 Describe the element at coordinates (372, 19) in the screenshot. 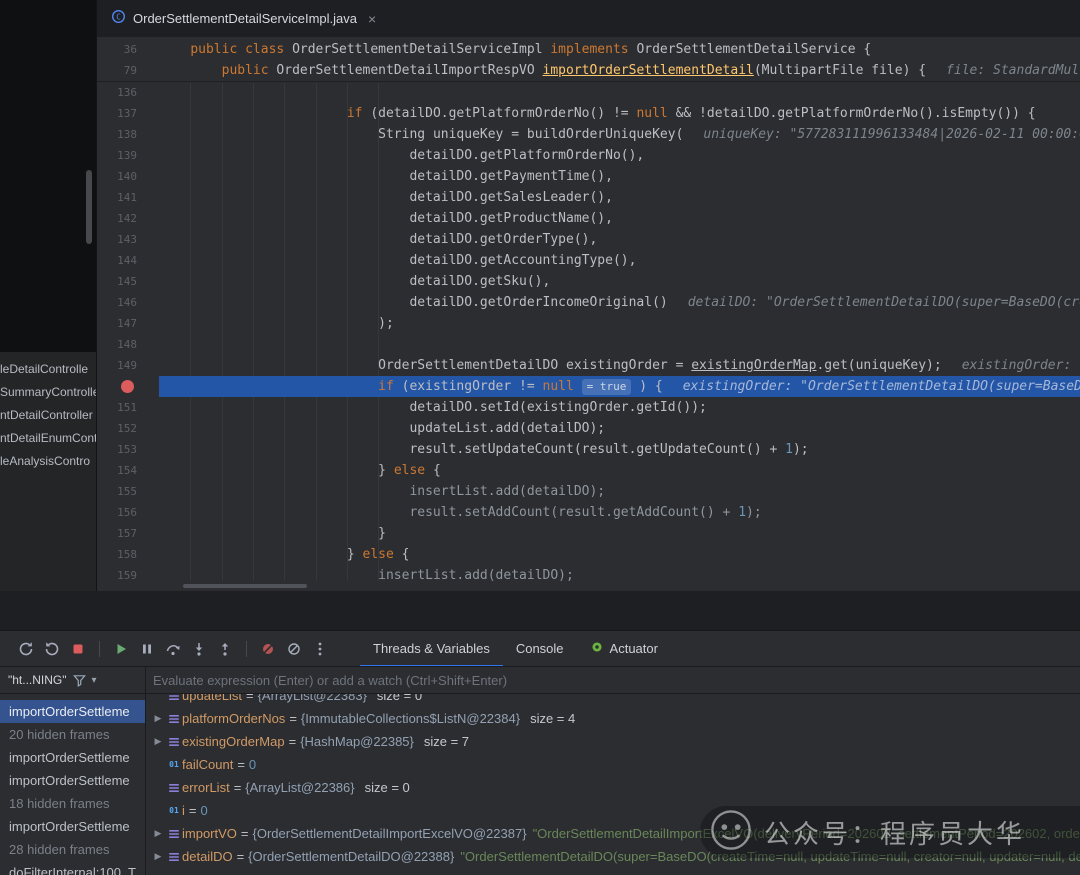

I see `tab-close-icon: ×` at that location.